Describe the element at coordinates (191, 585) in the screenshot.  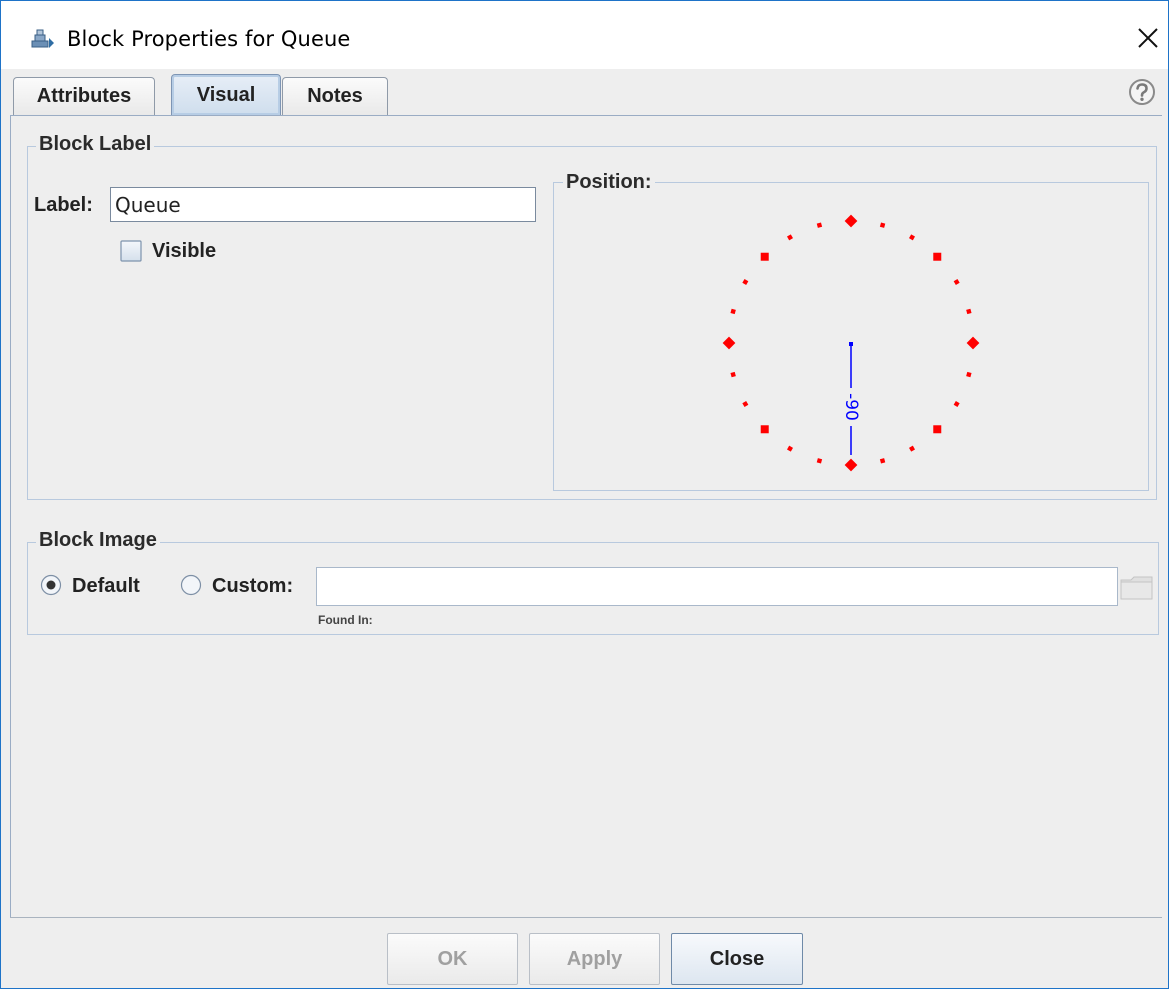
I see `custom-radio` at that location.